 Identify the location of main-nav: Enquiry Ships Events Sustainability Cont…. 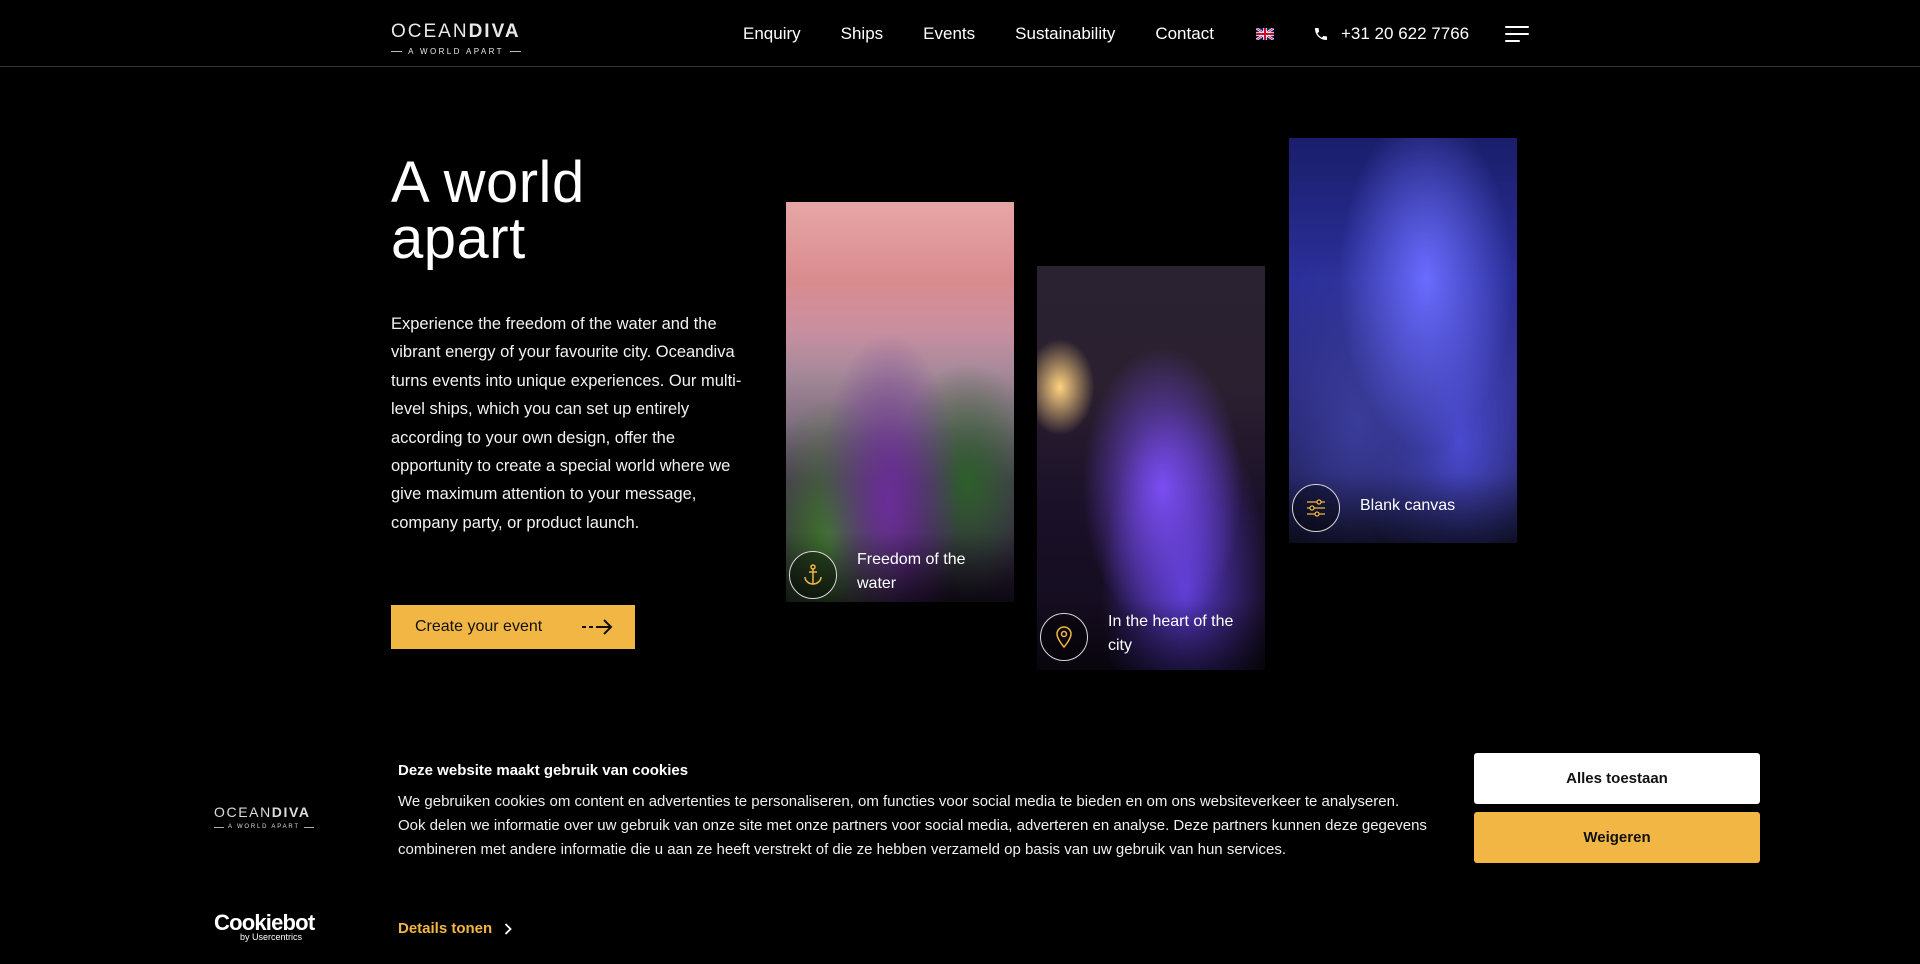
(998, 34).